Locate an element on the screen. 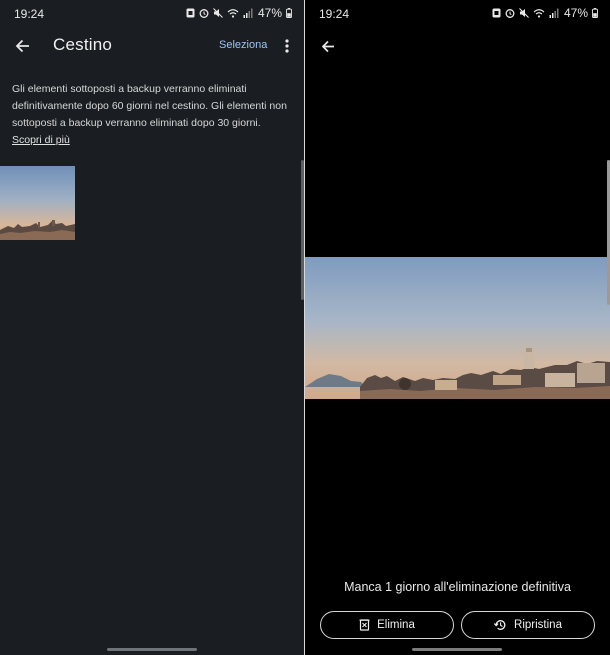 This screenshot has height=655, width=610. restore-button: Ripristina is located at coordinates (528, 625).